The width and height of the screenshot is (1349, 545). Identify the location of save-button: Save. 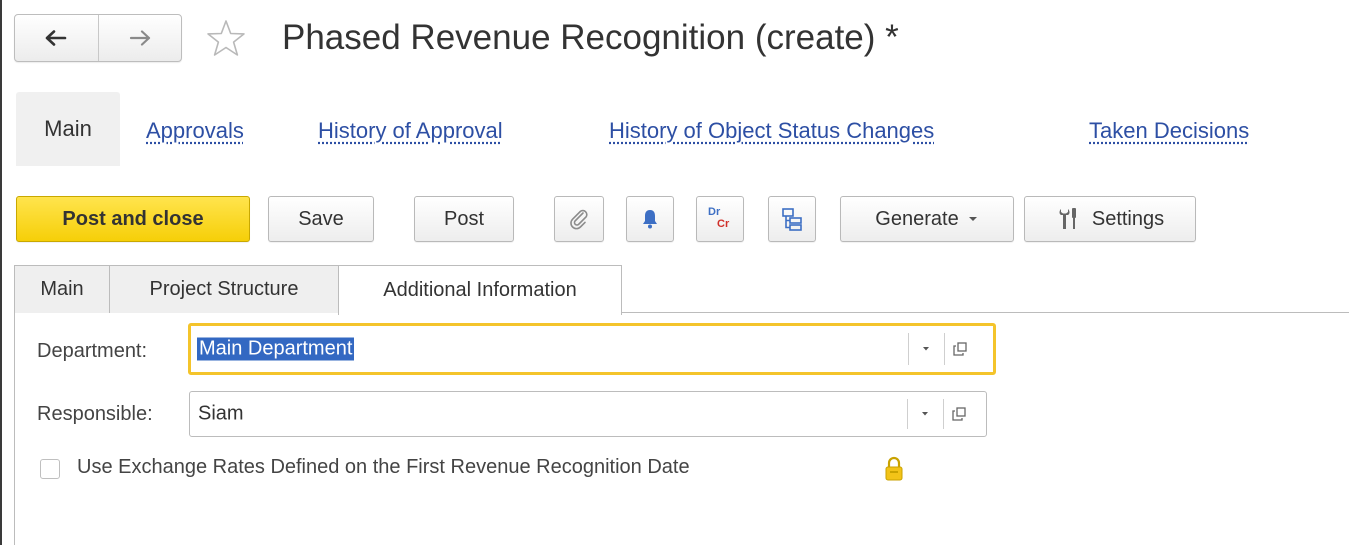
(321, 219).